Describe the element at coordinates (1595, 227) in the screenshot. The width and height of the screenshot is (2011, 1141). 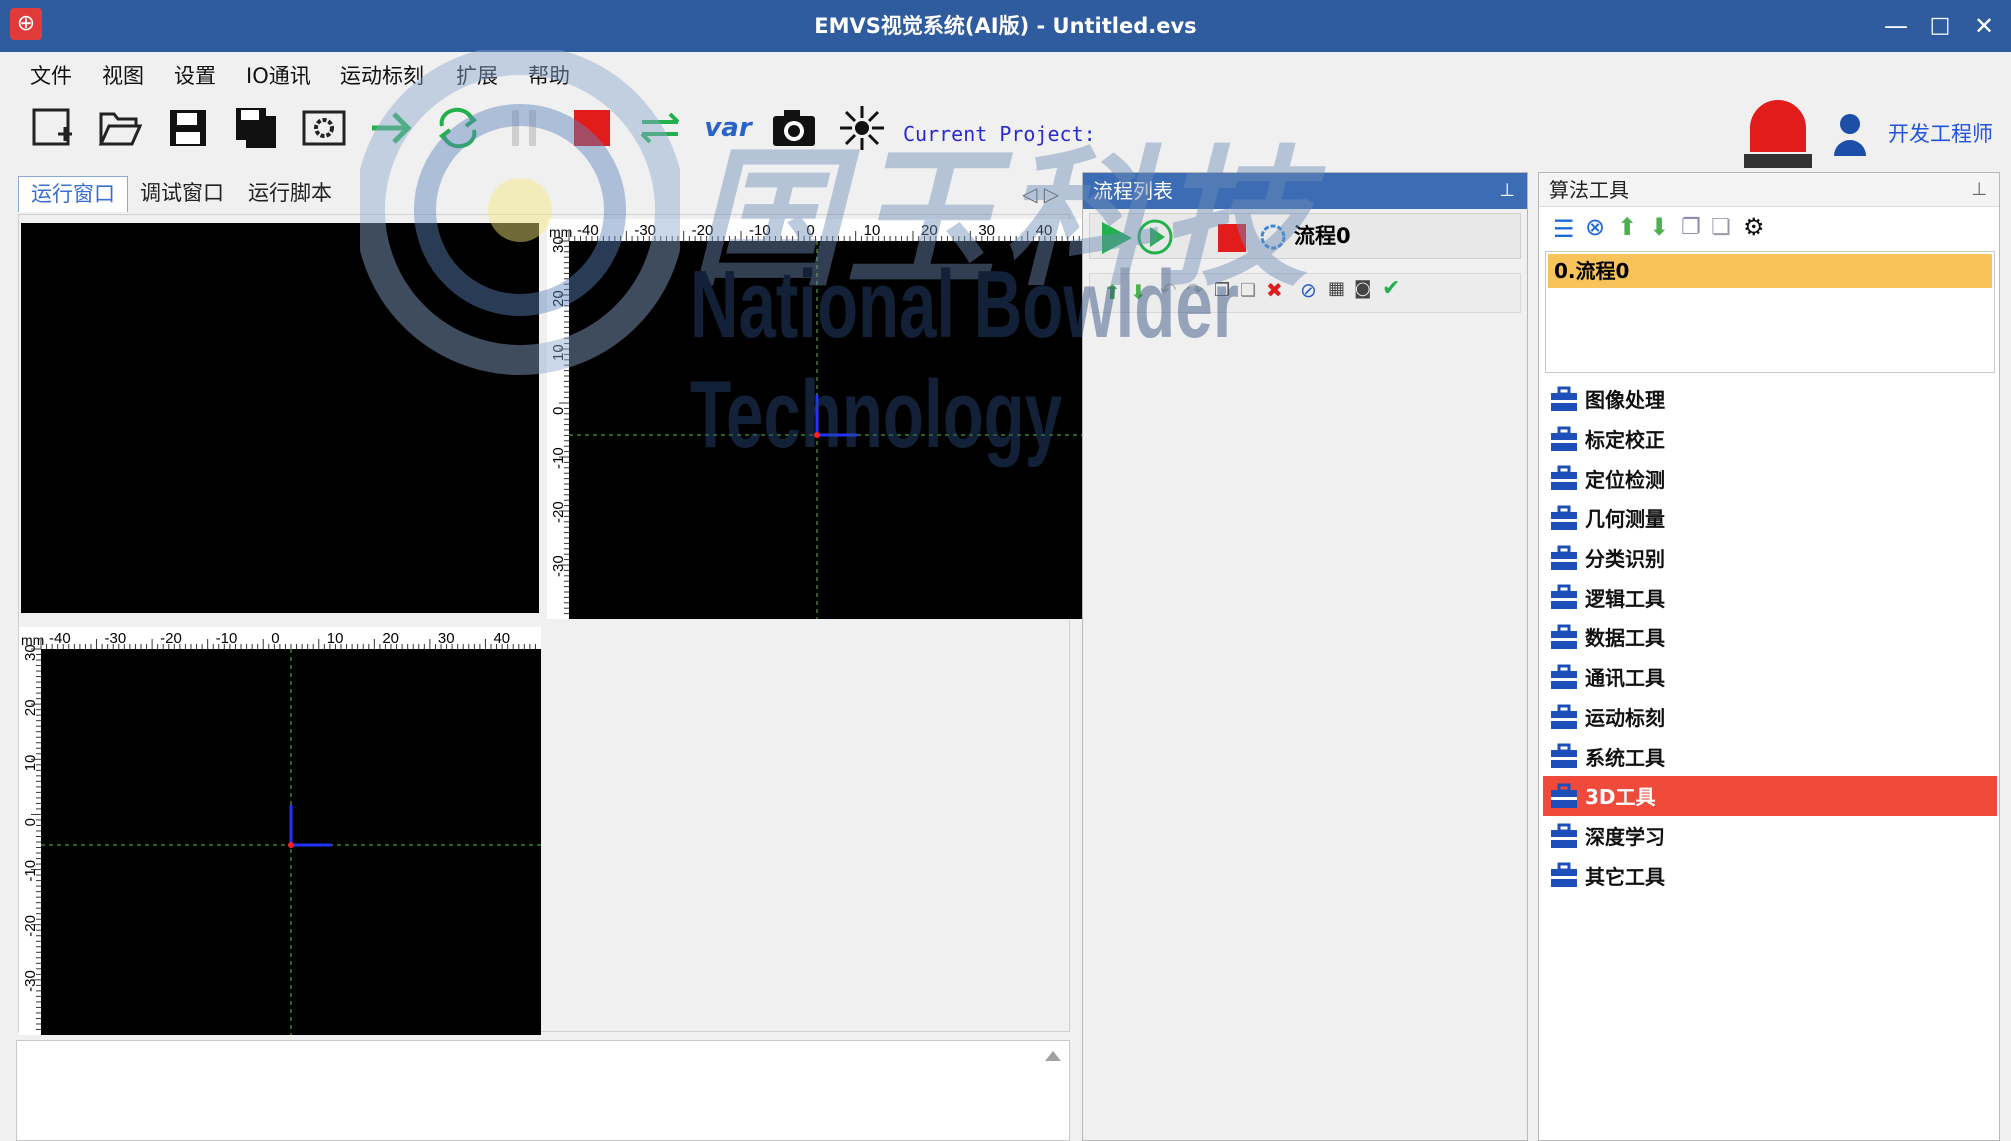
I see `remove-icon: ⊗` at that location.